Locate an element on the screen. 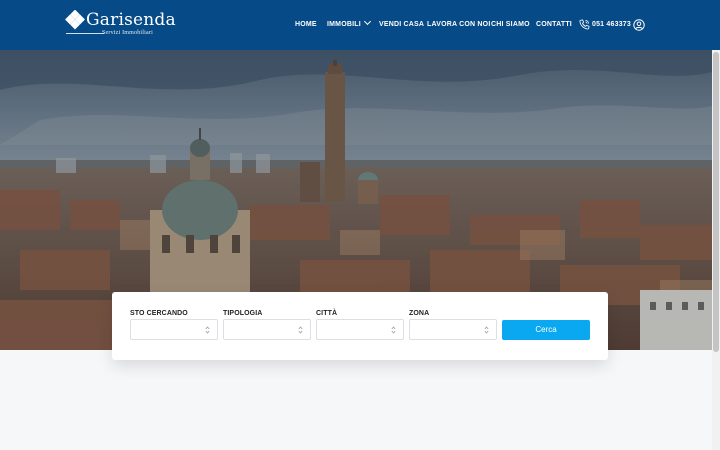  field-label-sto-cercando: STO CERCANDO is located at coordinates (159, 313).